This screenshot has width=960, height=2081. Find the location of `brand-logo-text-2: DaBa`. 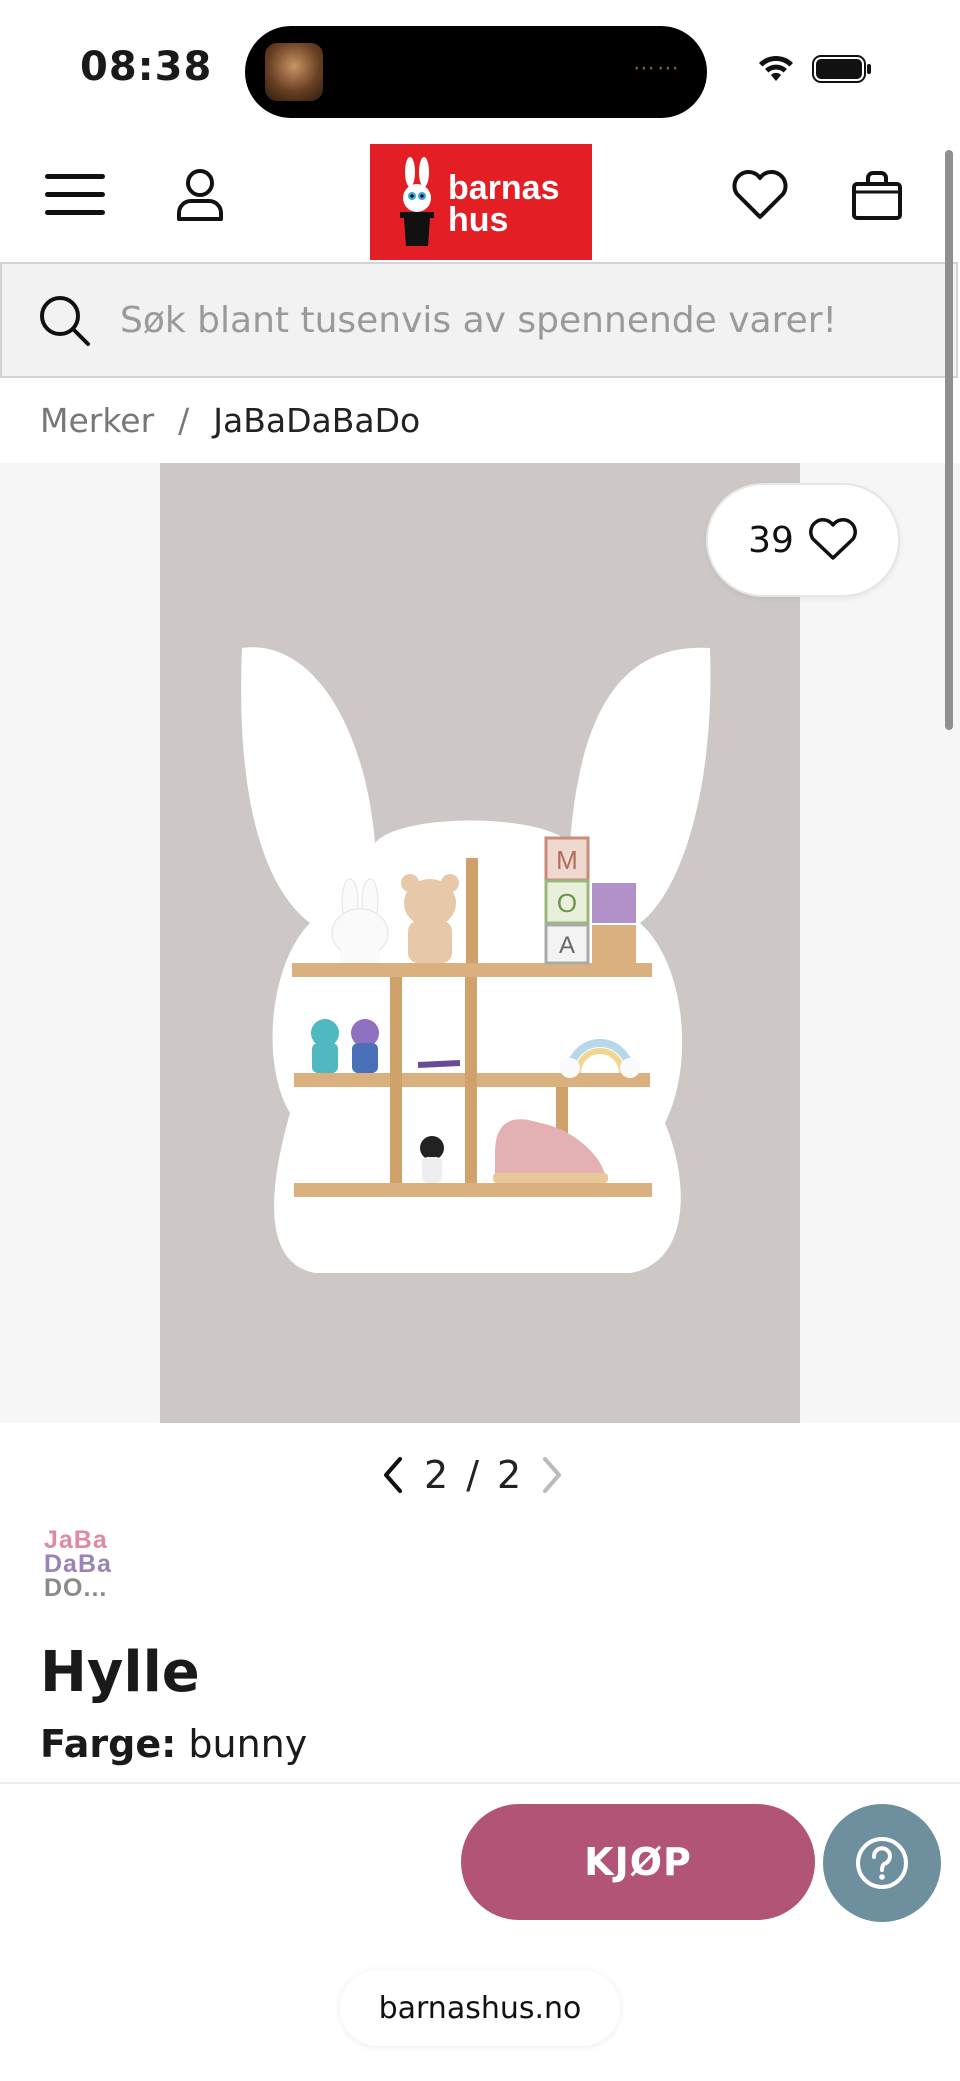

brand-logo-text-2: DaBa is located at coordinates (78, 1564).